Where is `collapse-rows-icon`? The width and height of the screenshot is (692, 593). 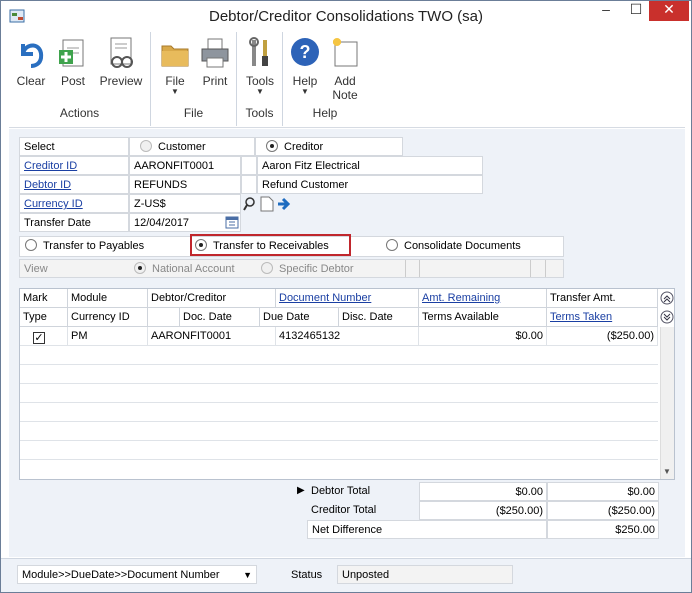 collapse-rows-icon is located at coordinates (667, 298).